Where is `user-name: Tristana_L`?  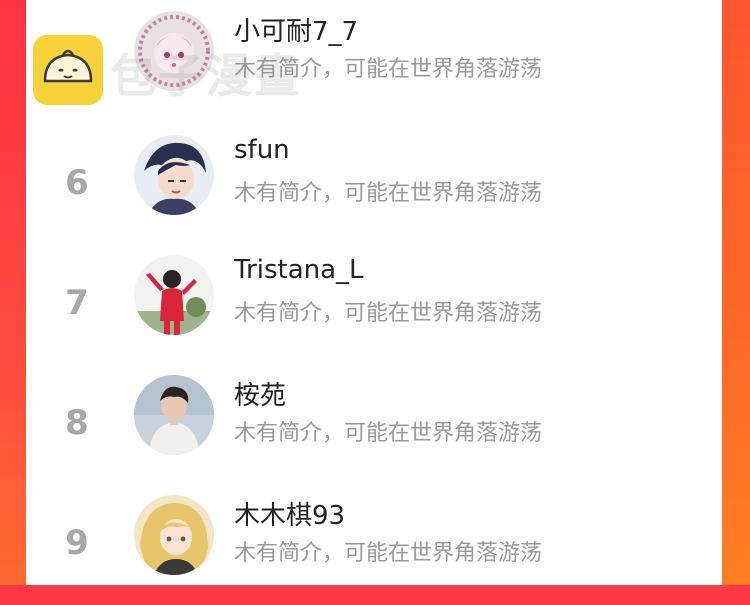
user-name: Tristana_L is located at coordinates (299, 270).